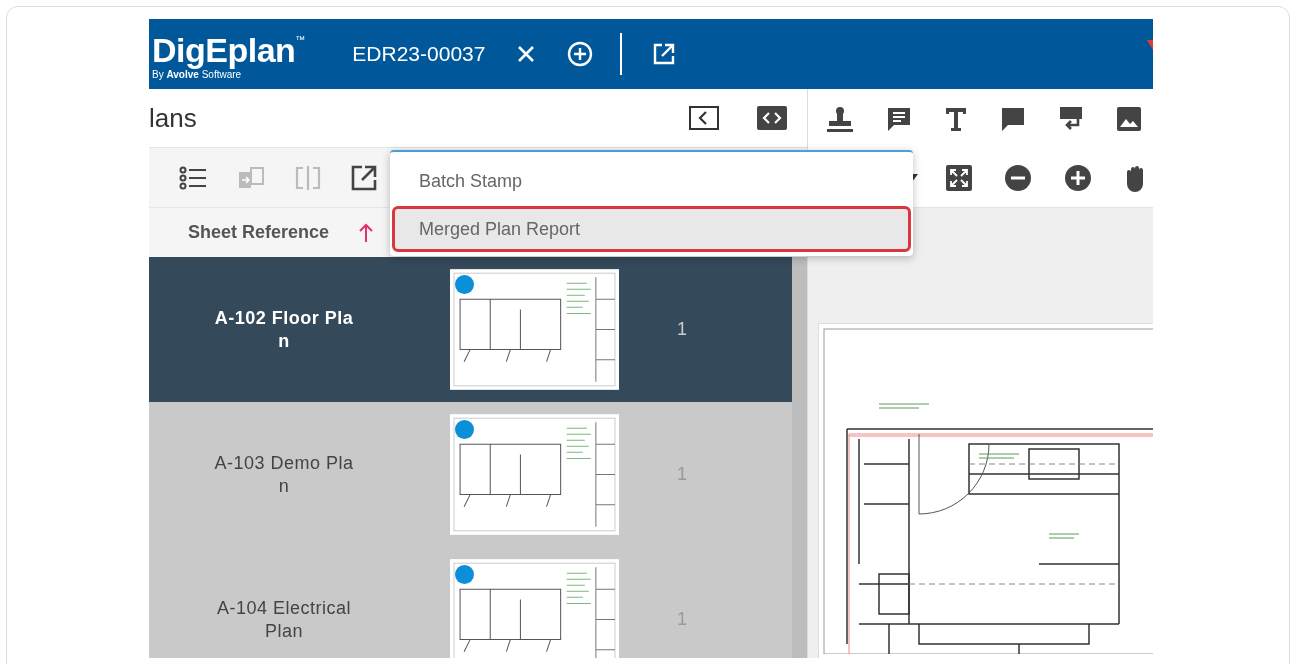  What do you see at coordinates (259, 232) in the screenshot?
I see `column-header: Sheet Reference` at bounding box center [259, 232].